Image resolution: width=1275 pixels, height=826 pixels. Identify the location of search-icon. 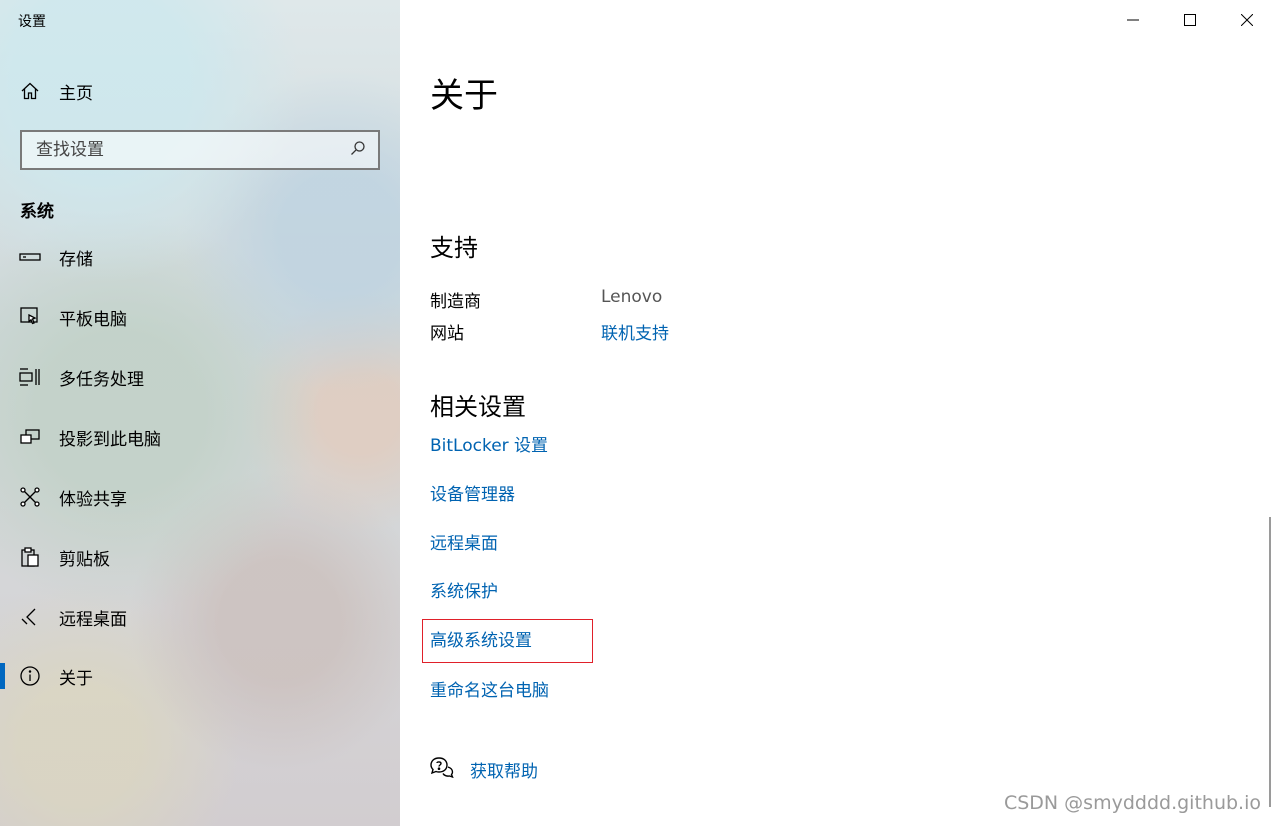
(358, 150).